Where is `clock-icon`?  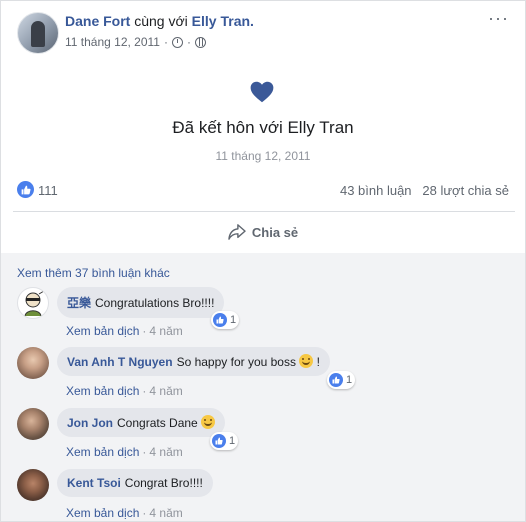
clock-icon is located at coordinates (177, 42).